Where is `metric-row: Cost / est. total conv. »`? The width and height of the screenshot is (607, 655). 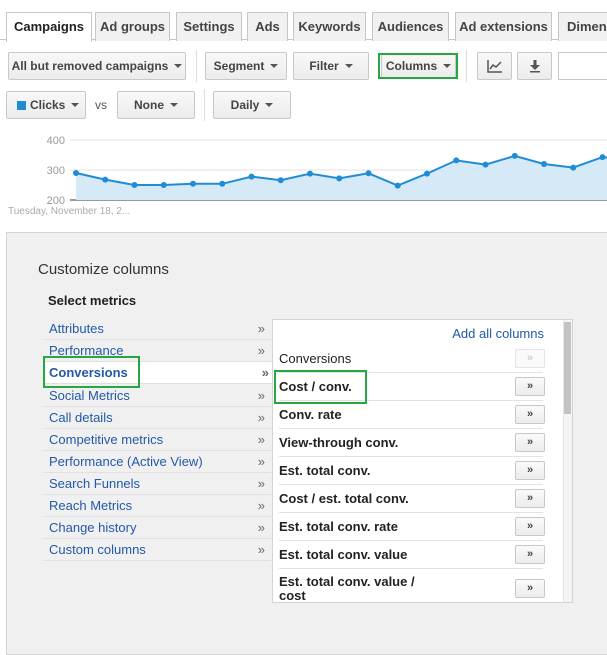
metric-row: Cost / est. total conv. » is located at coordinates (412, 499).